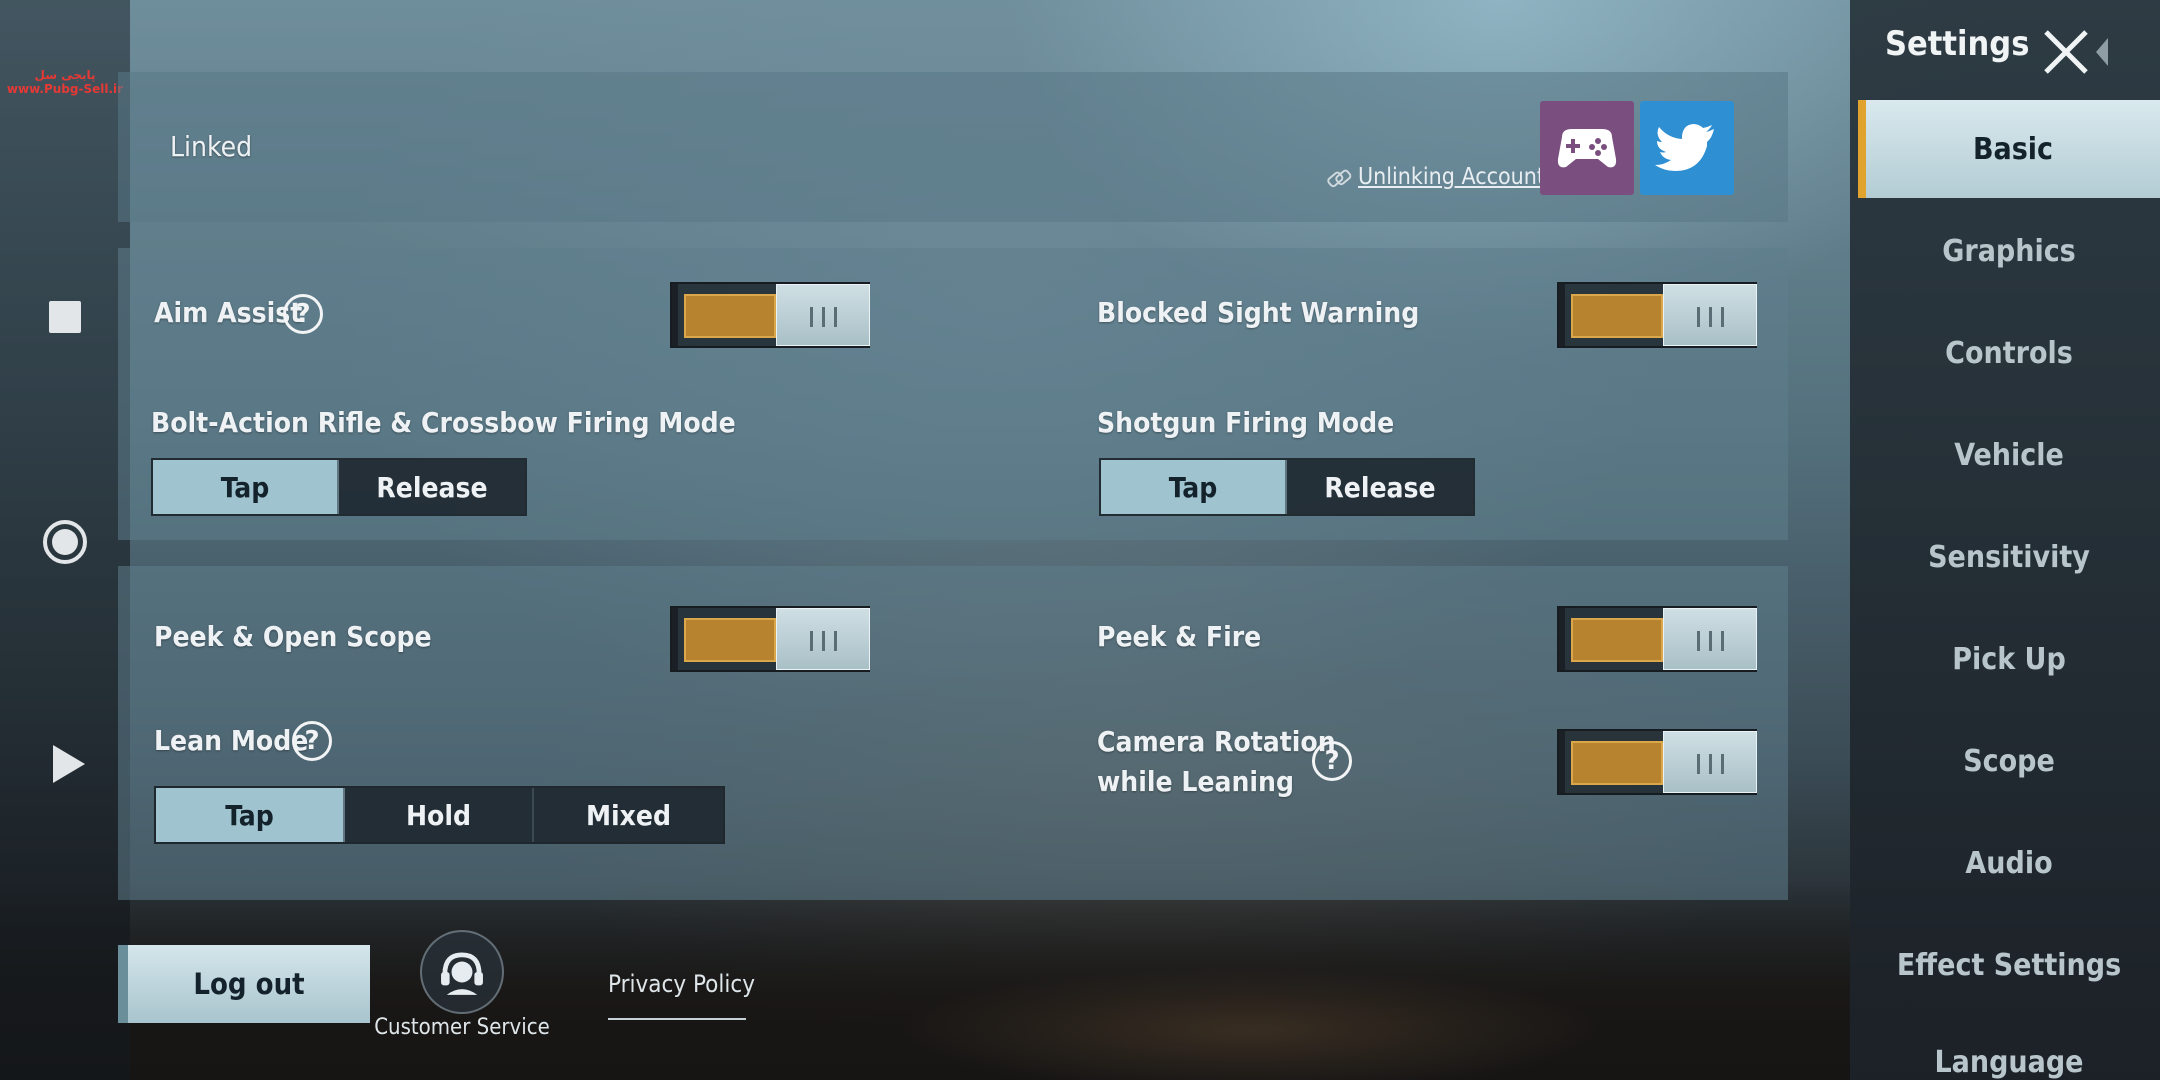 This screenshot has width=2160, height=1080. I want to click on sidebar-item-controls: Controls, so click(2009, 353).